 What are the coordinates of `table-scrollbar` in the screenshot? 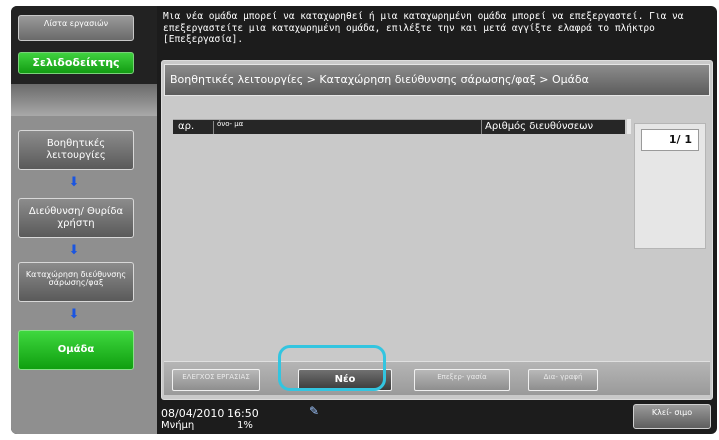 It's located at (629, 126).